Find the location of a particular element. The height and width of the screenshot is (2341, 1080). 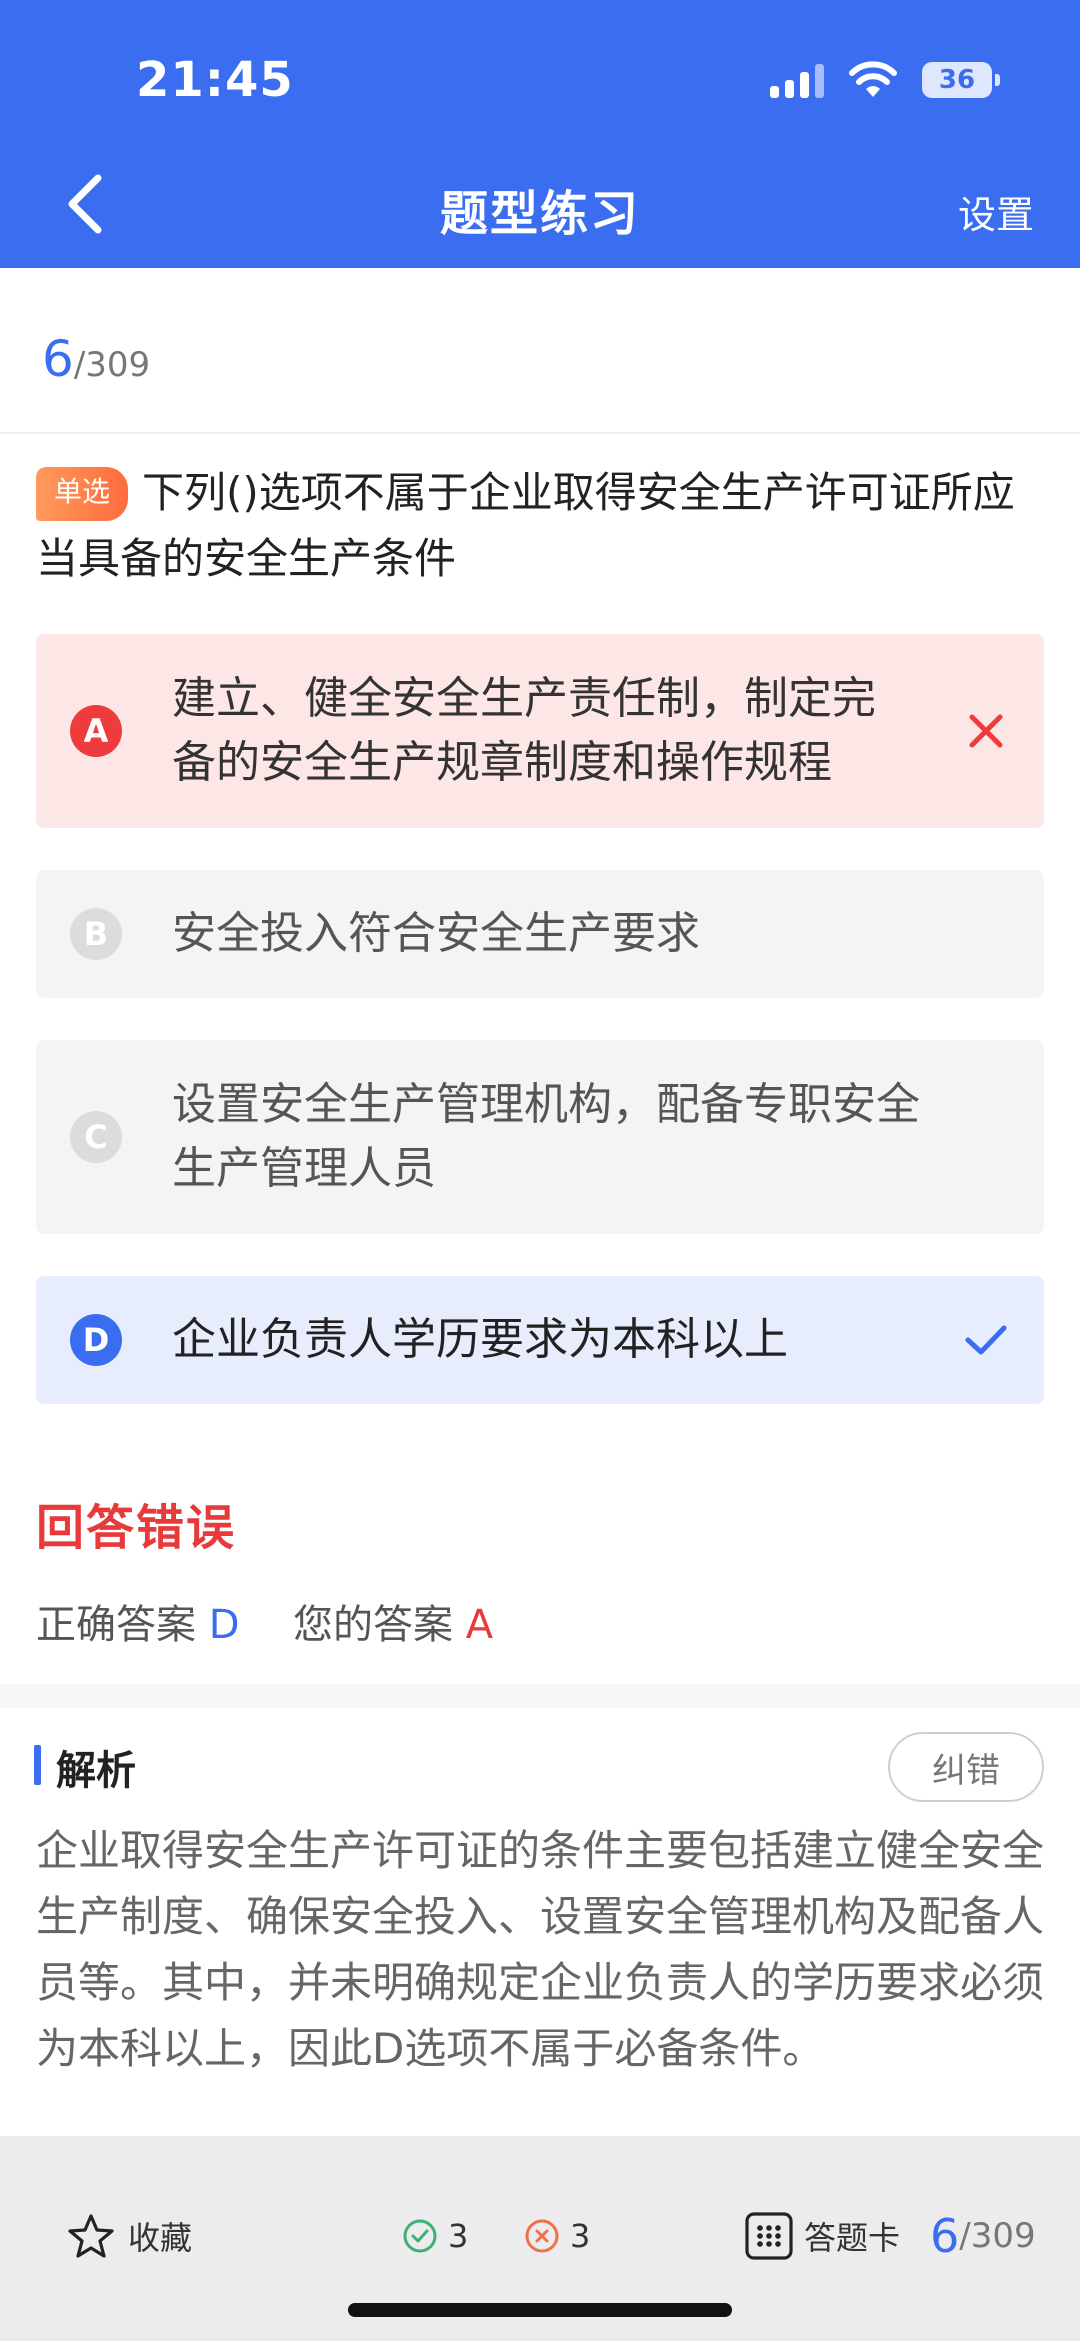

favorite-button: 收藏 is located at coordinates (130, 2236).